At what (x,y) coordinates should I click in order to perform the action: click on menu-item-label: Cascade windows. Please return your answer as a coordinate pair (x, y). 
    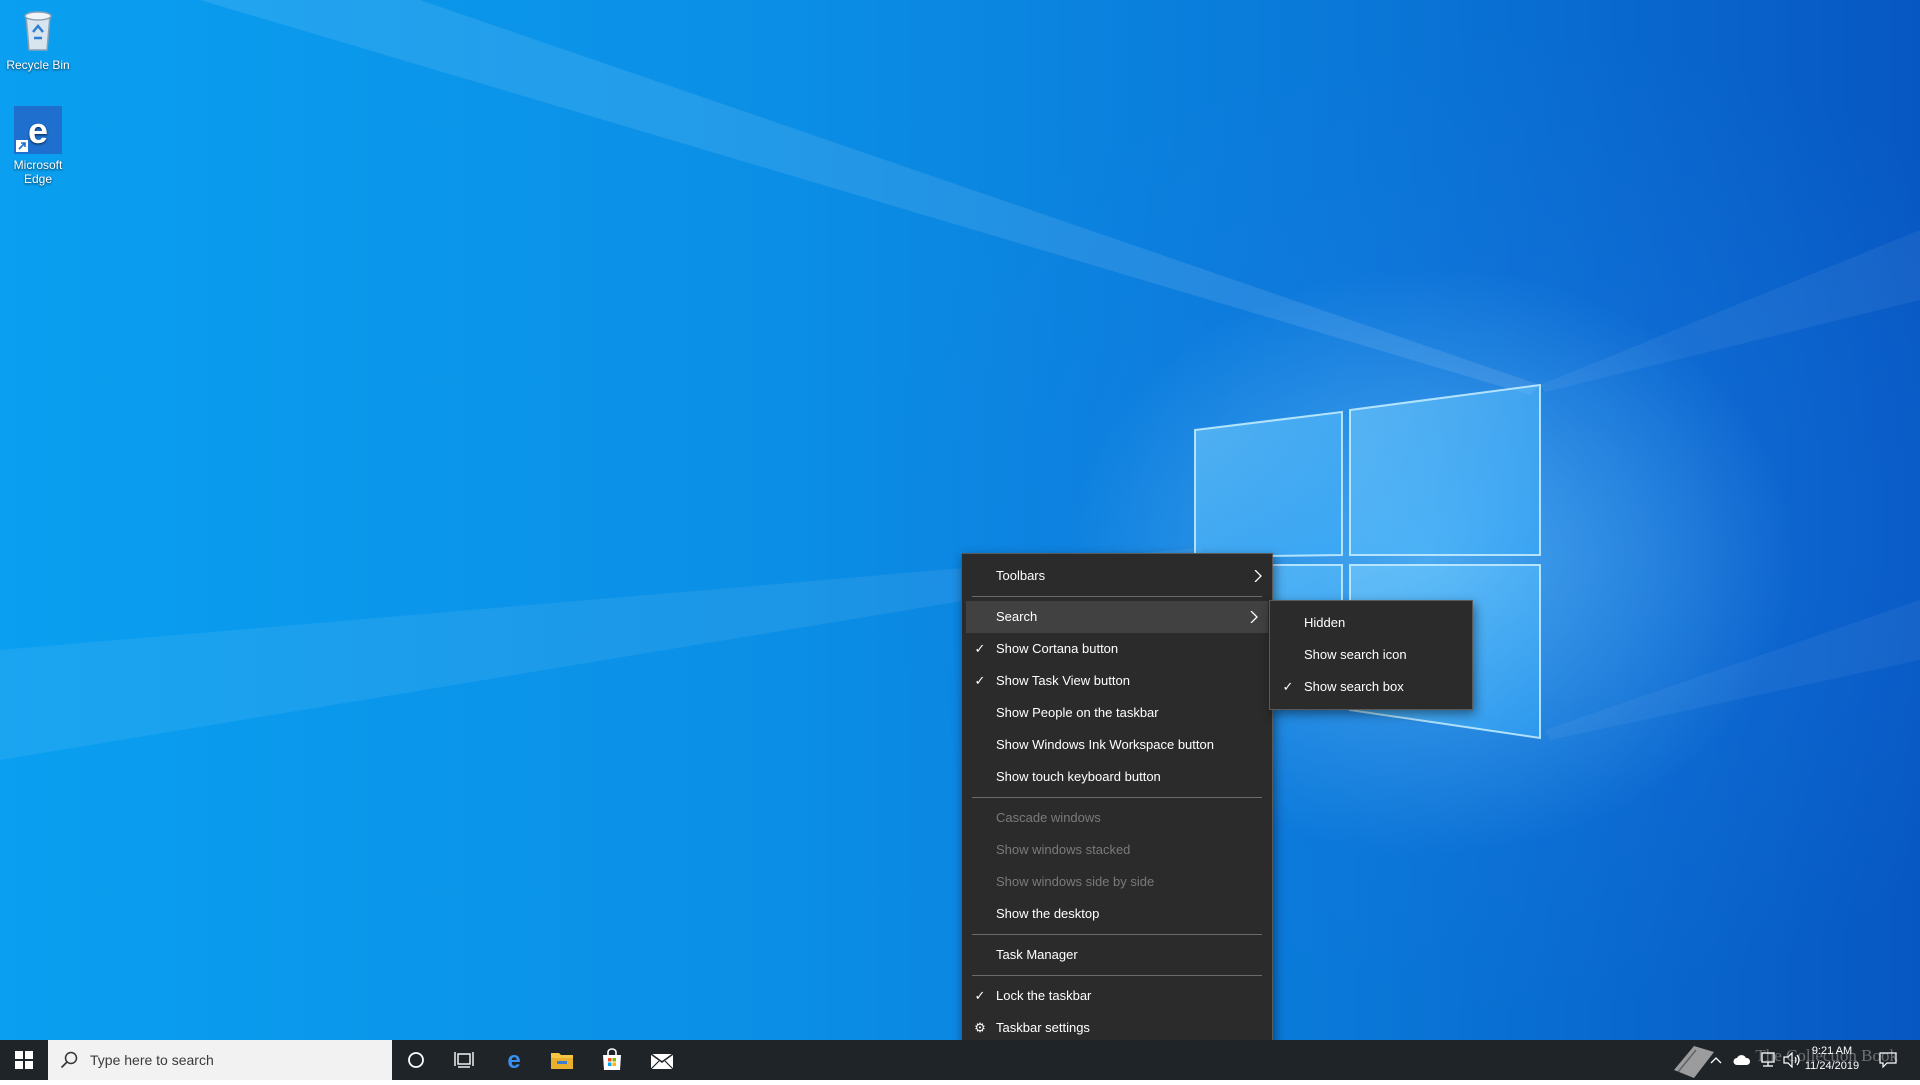
    Looking at the image, I should click on (1048, 817).